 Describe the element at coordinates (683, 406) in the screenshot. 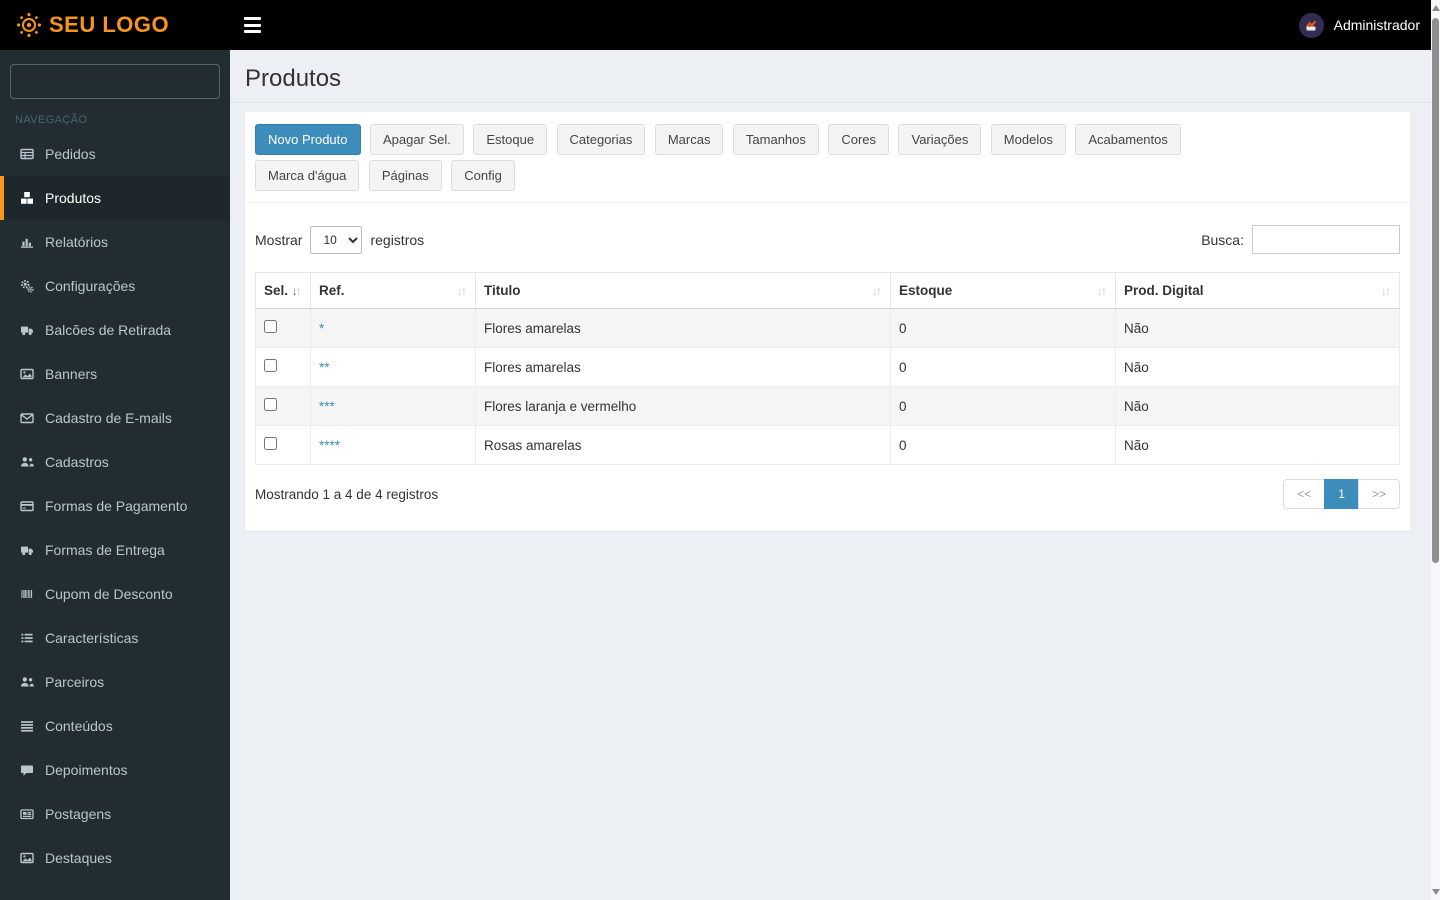

I see `cell-title: Flores laranja e vermelho` at that location.